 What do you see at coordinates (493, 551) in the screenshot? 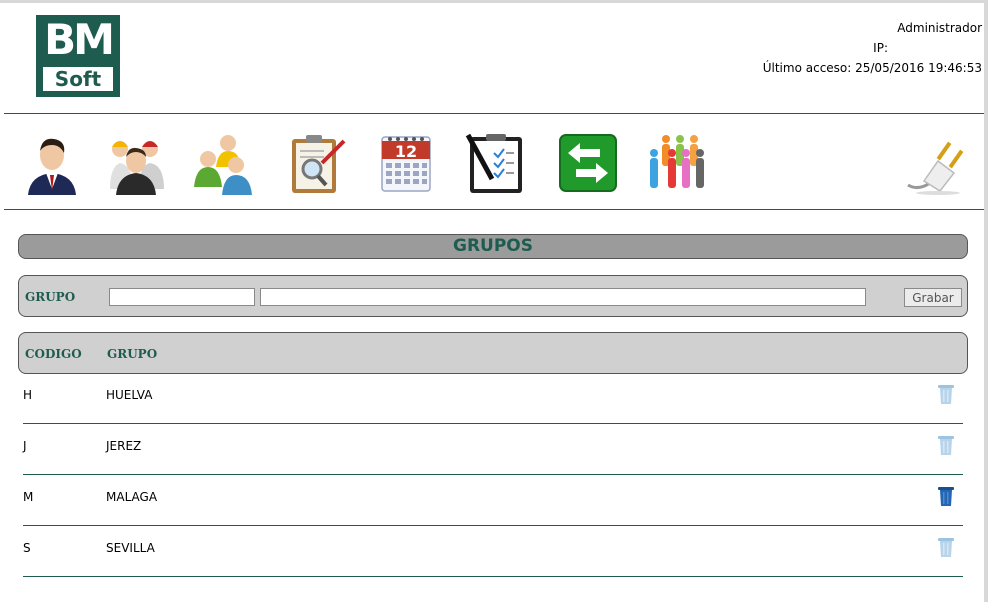
I see `table-row: S SEVILLA` at bounding box center [493, 551].